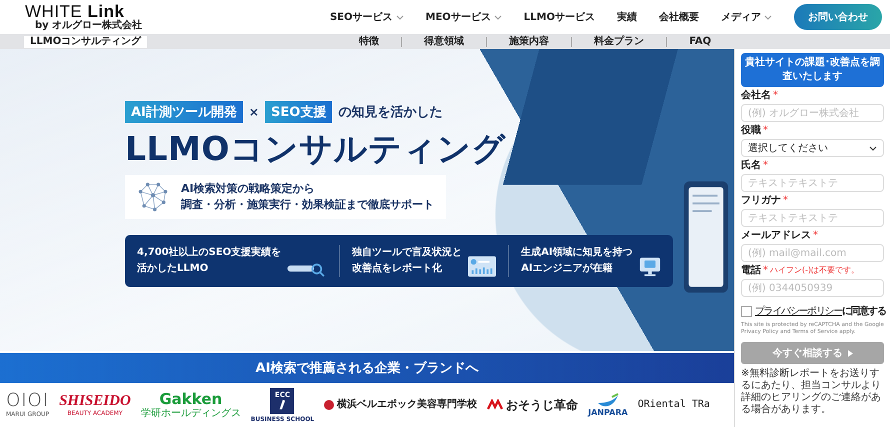  I want to click on client-logo-name: Gakken, so click(190, 399).